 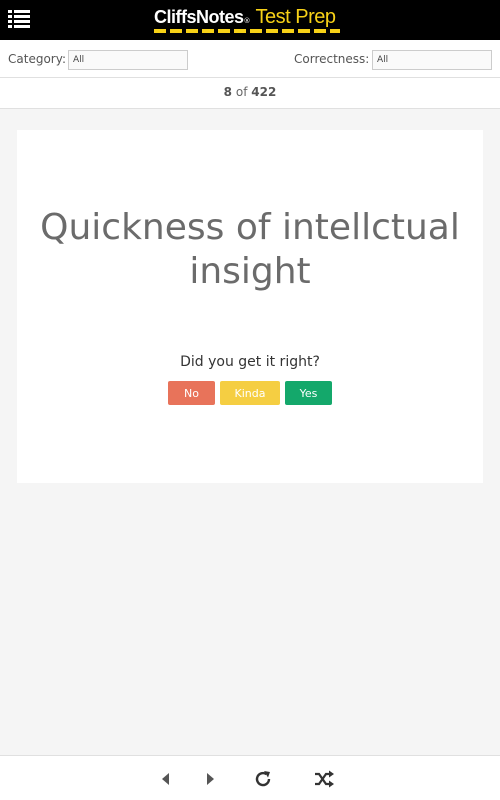 What do you see at coordinates (247, 21) in the screenshot?
I see `brand-registered-mark: ®` at bounding box center [247, 21].